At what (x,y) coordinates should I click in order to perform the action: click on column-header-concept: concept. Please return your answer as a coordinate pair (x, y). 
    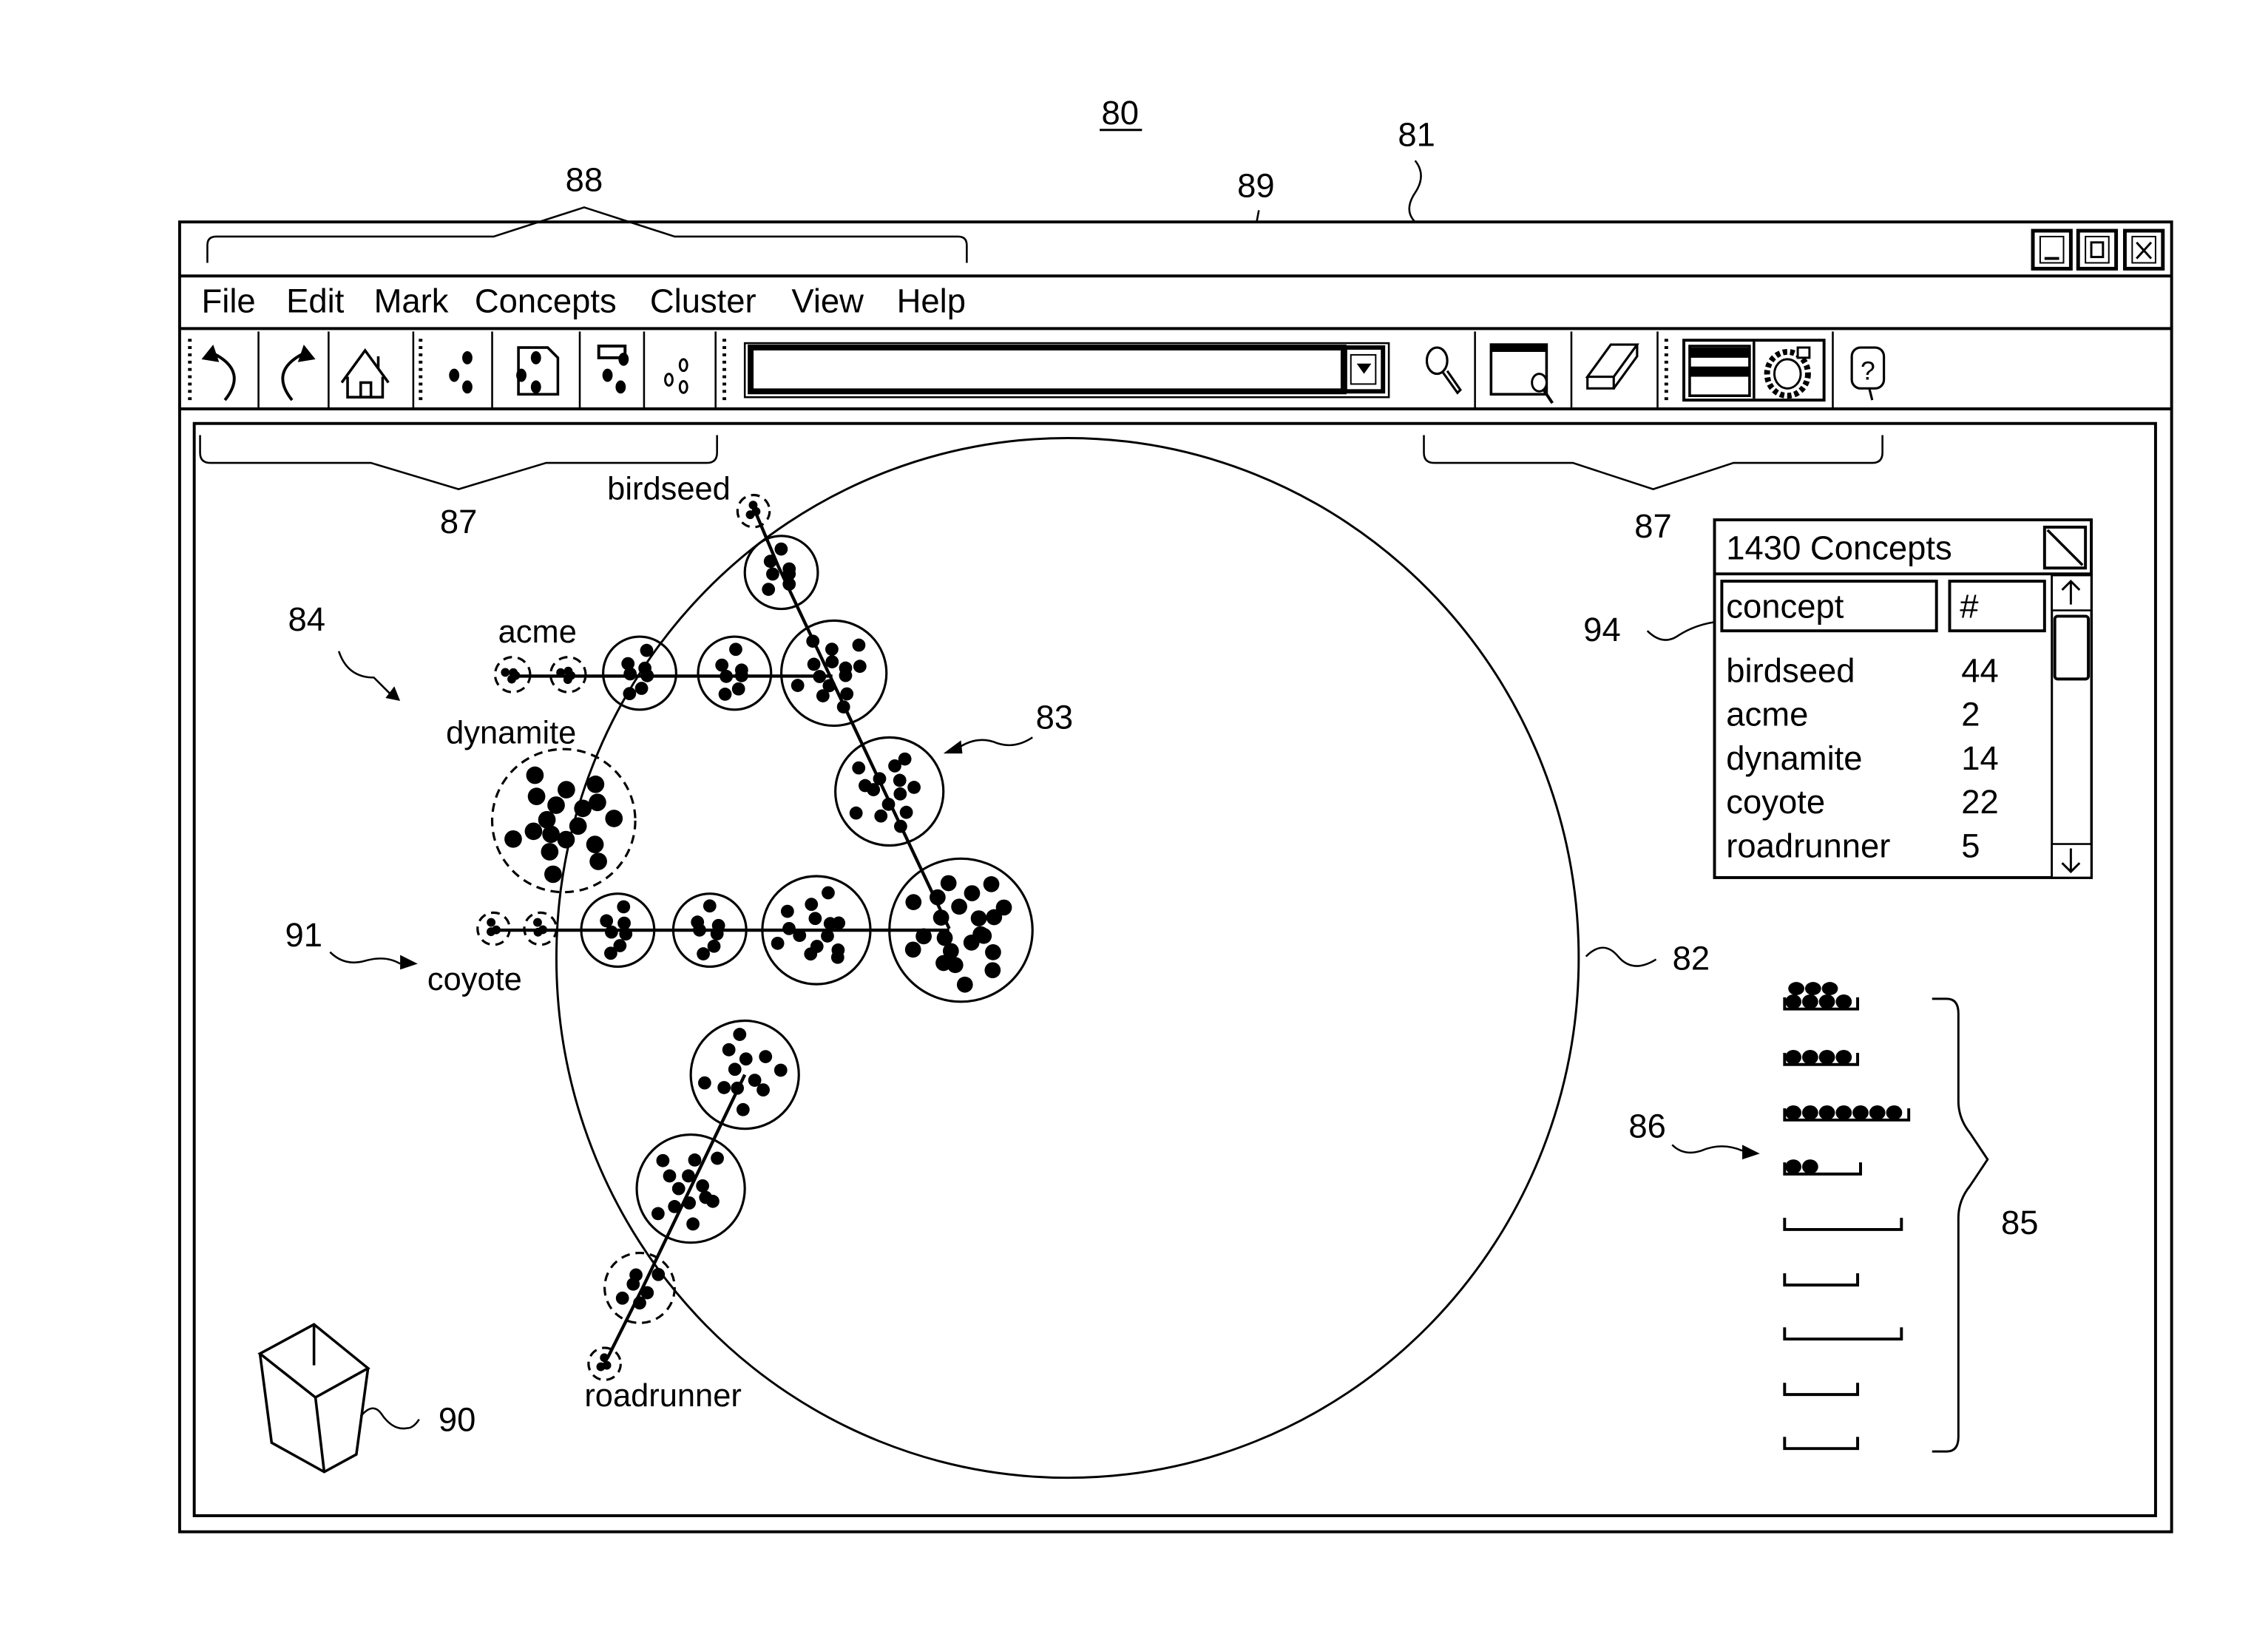
    Looking at the image, I should click on (1829, 606).